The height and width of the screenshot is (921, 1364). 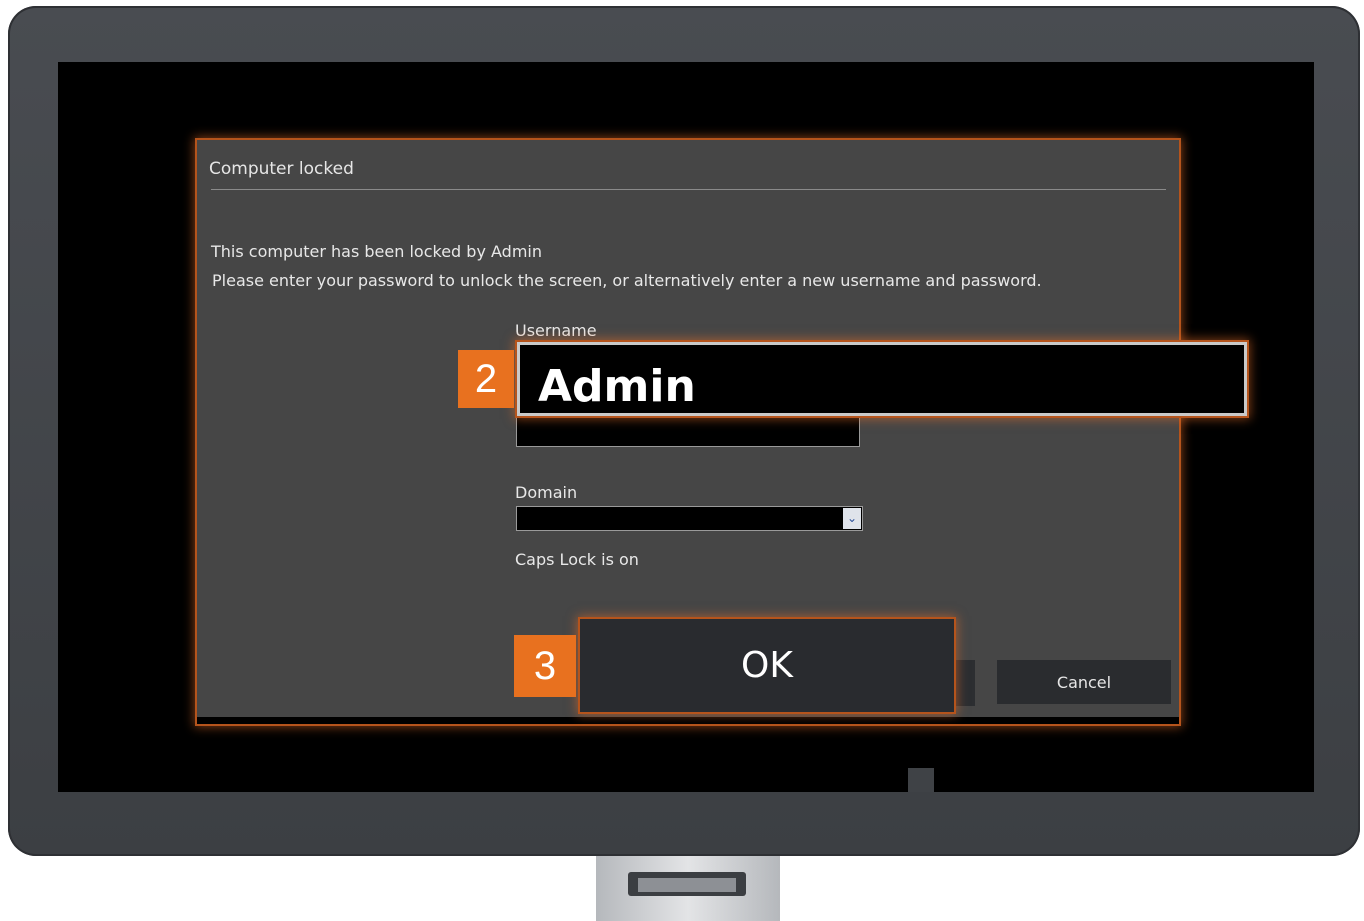 I want to click on monitor-notch, so click(x=921, y=780).